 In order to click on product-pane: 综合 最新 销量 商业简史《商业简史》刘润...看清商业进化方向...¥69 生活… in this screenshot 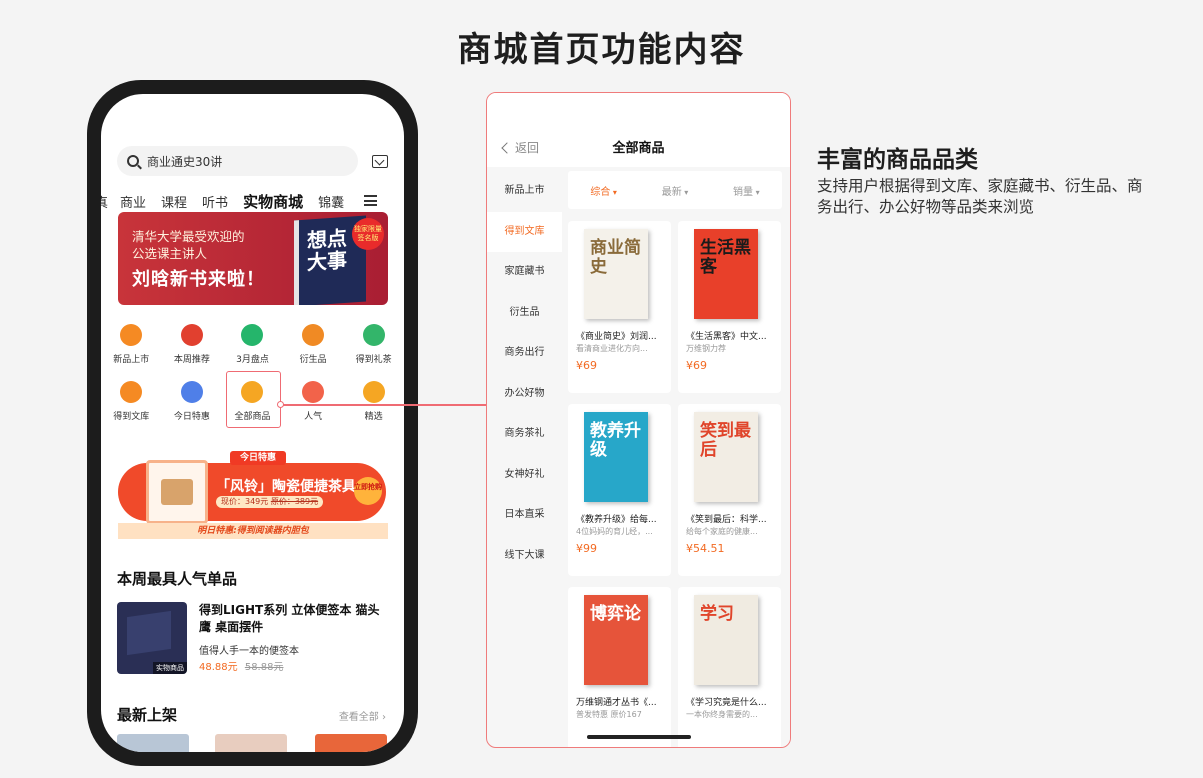, I will do `click(676, 457)`.